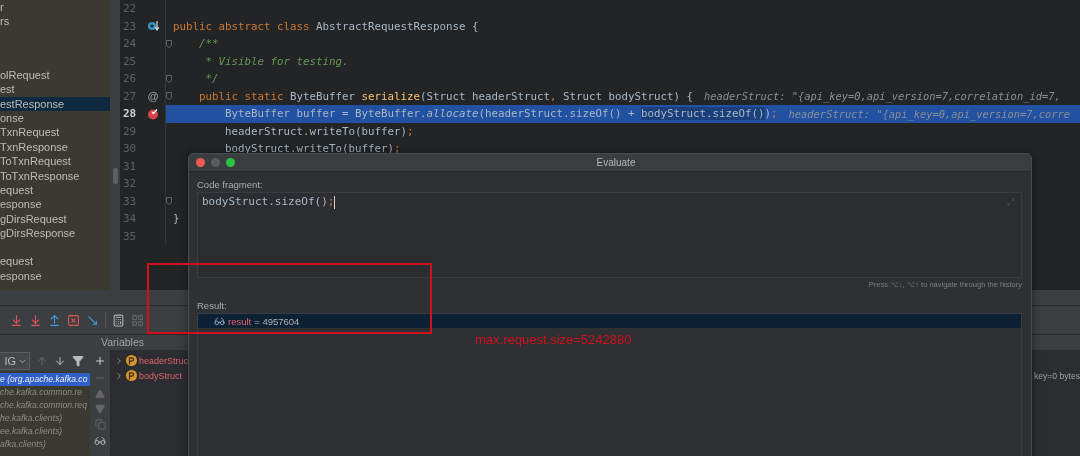  Describe the element at coordinates (130, 79) in the screenshot. I see `line-number: 26` at that location.